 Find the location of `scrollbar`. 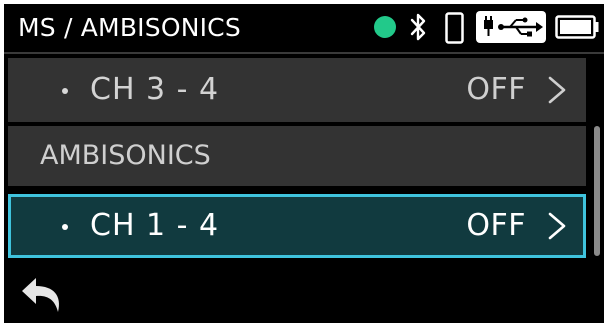

scrollbar is located at coordinates (597, 191).